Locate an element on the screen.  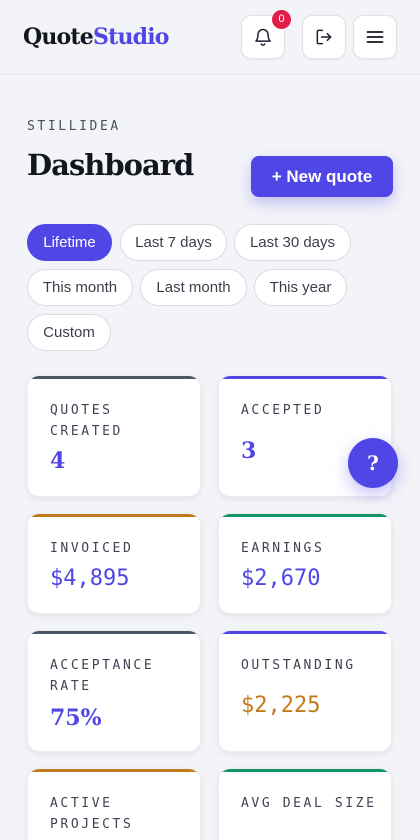
stat-card-avg-deal-size: AVG DEAL SIZE is located at coordinates (305, 804).